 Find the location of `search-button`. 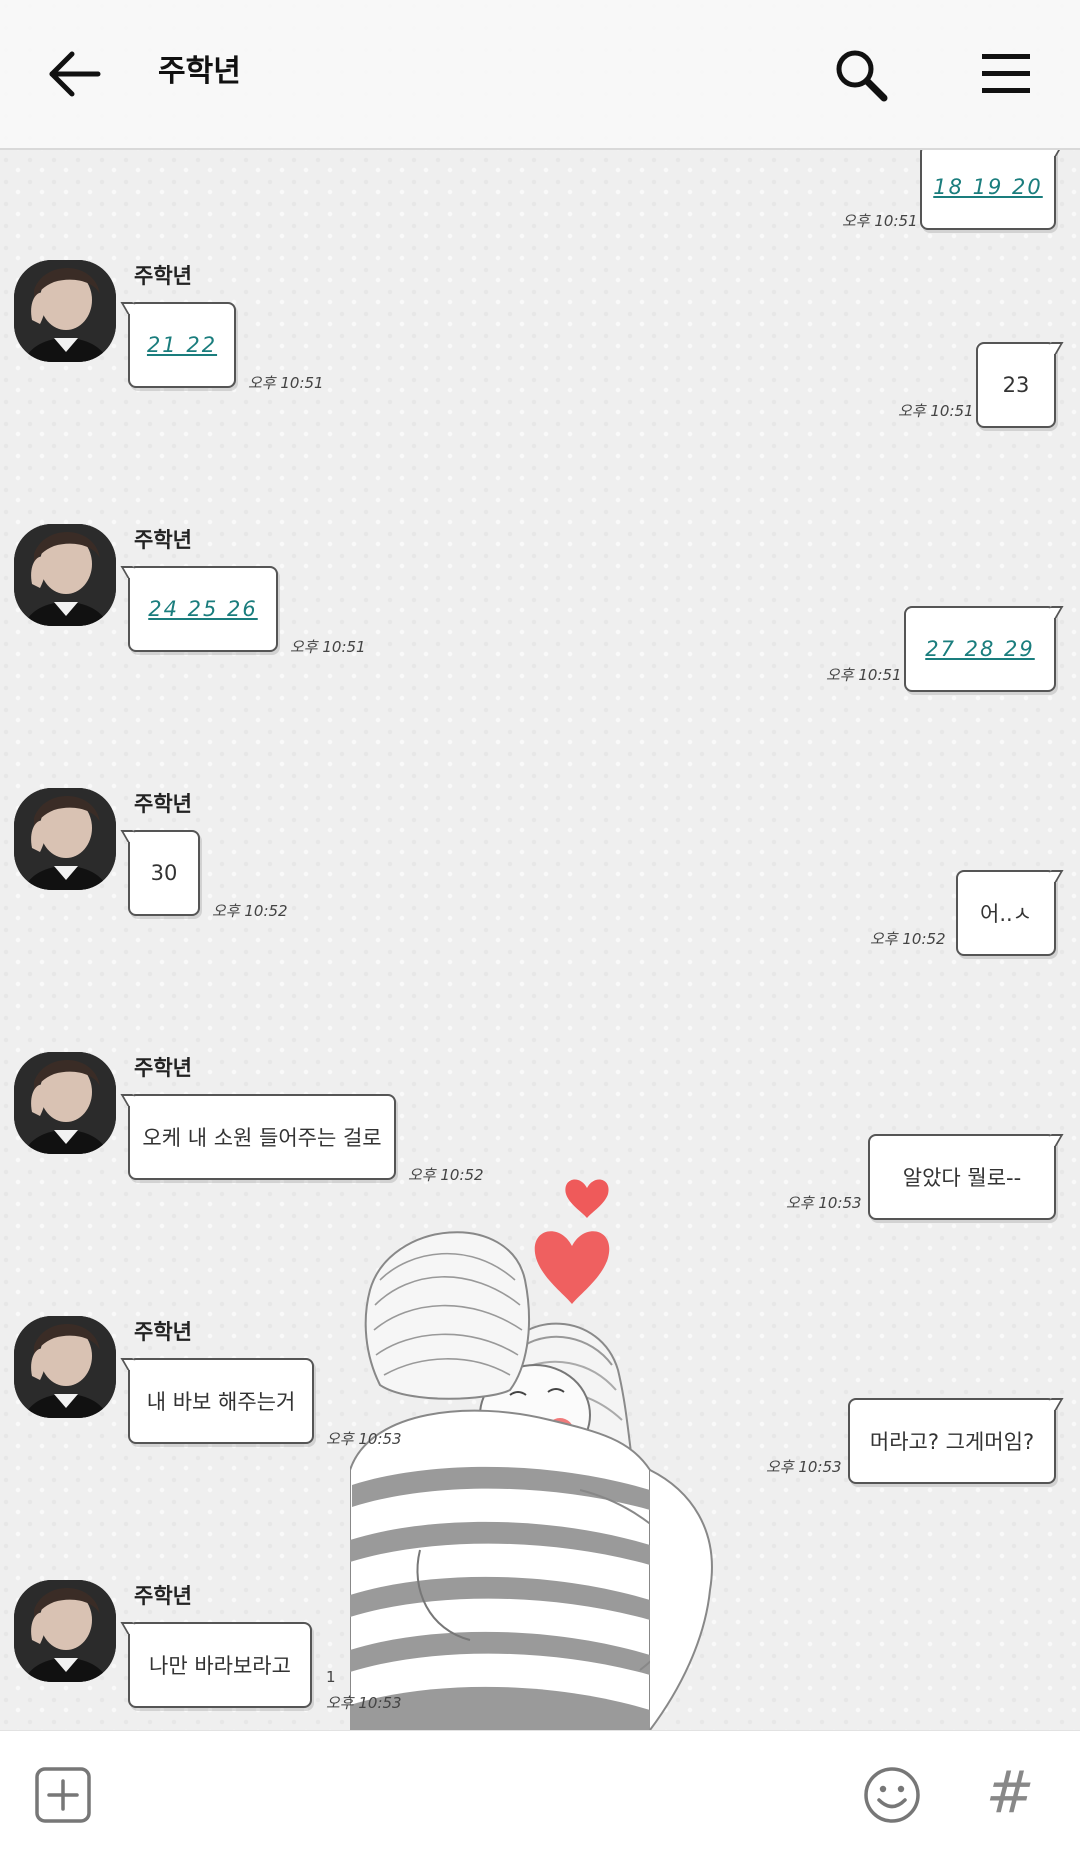

search-button is located at coordinates (861, 75).